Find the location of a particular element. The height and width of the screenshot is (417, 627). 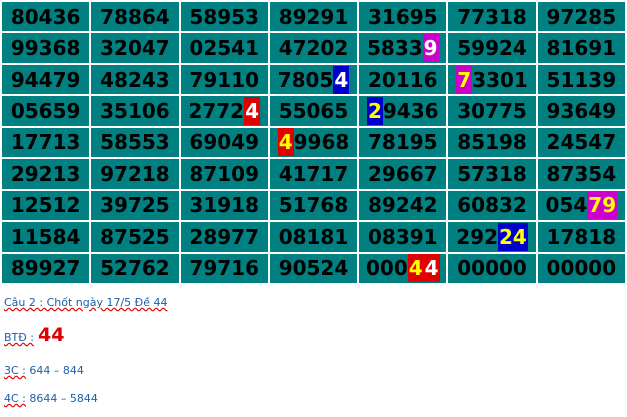

cell-digits: 85198 is located at coordinates (492, 142).